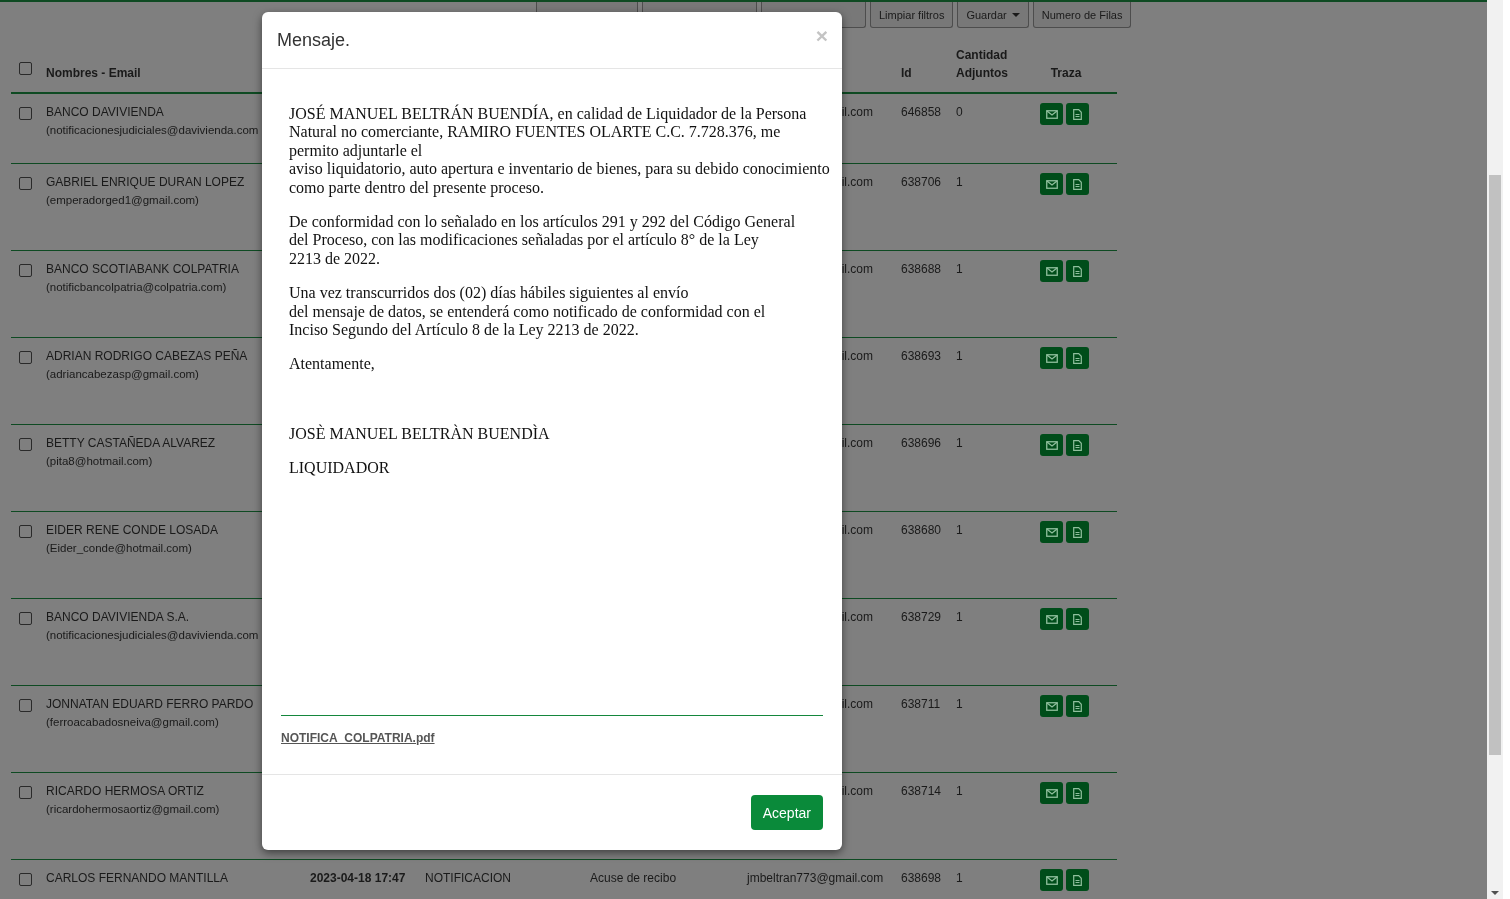 The width and height of the screenshot is (1510, 899). I want to click on id-text: 638706, so click(921, 182).